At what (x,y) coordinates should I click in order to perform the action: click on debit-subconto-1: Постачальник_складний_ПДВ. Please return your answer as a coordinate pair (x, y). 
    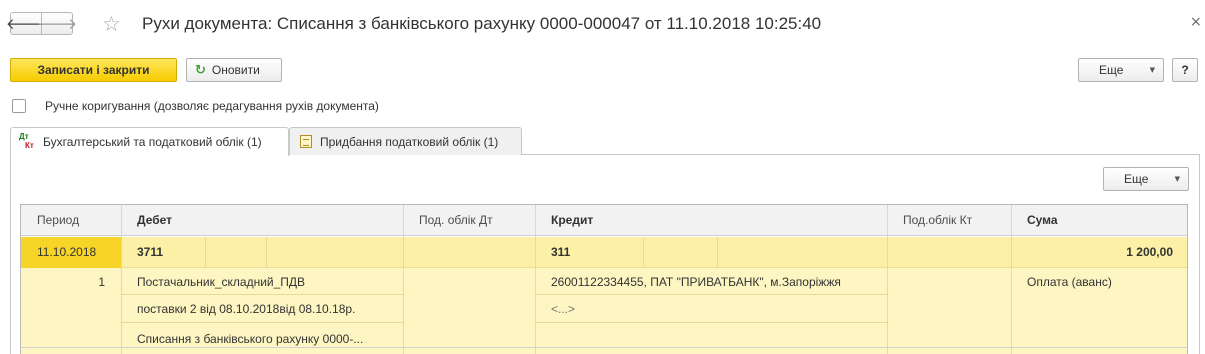
    Looking at the image, I should click on (268, 282).